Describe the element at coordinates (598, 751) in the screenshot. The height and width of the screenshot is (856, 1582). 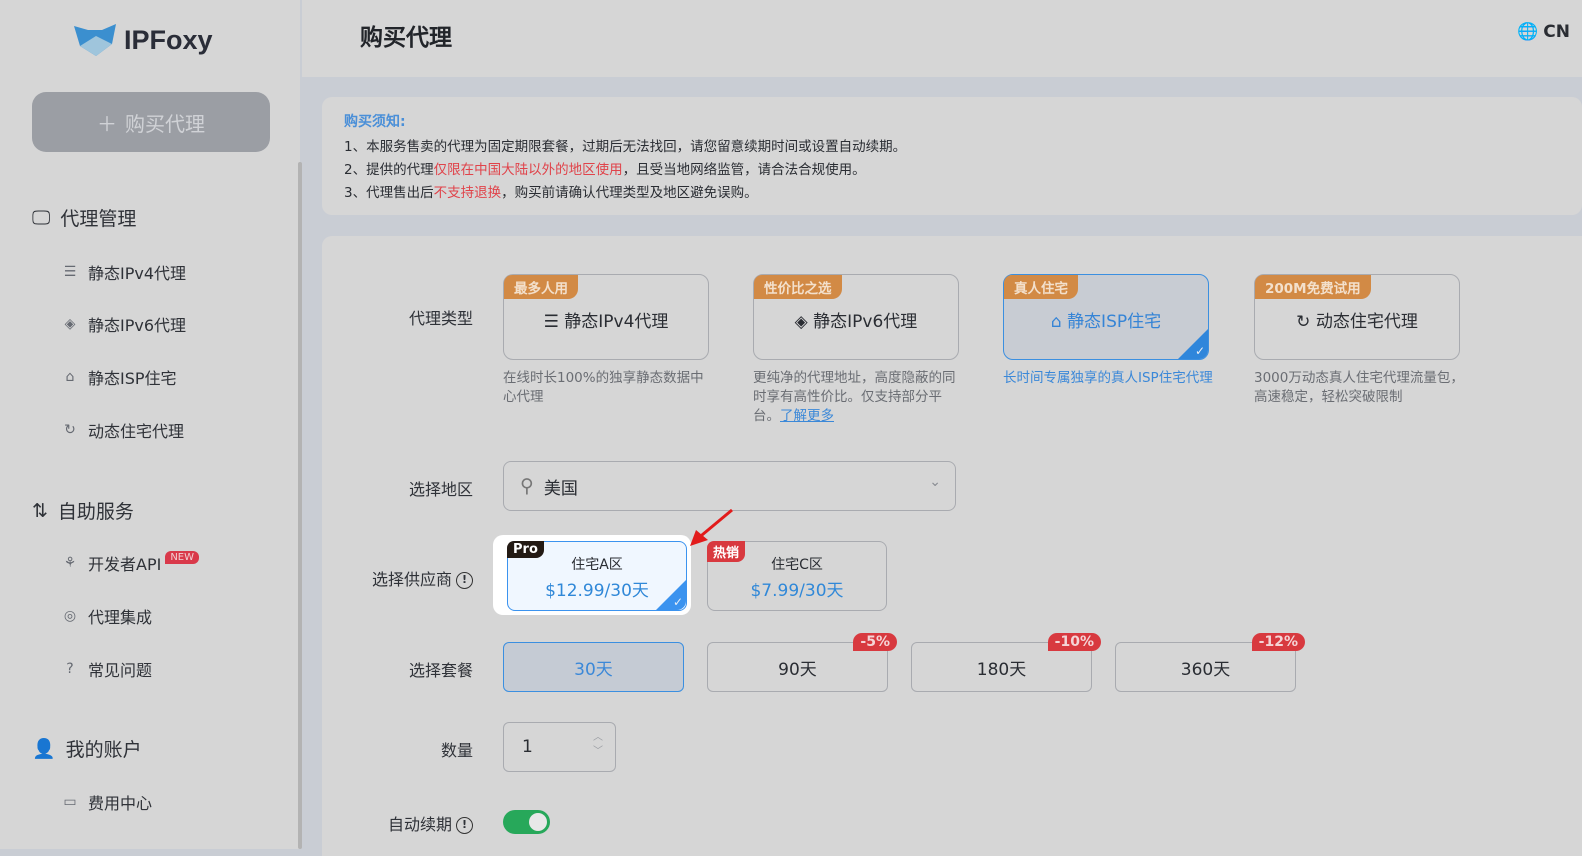
I see `chevron-down-icon: ﹀` at that location.